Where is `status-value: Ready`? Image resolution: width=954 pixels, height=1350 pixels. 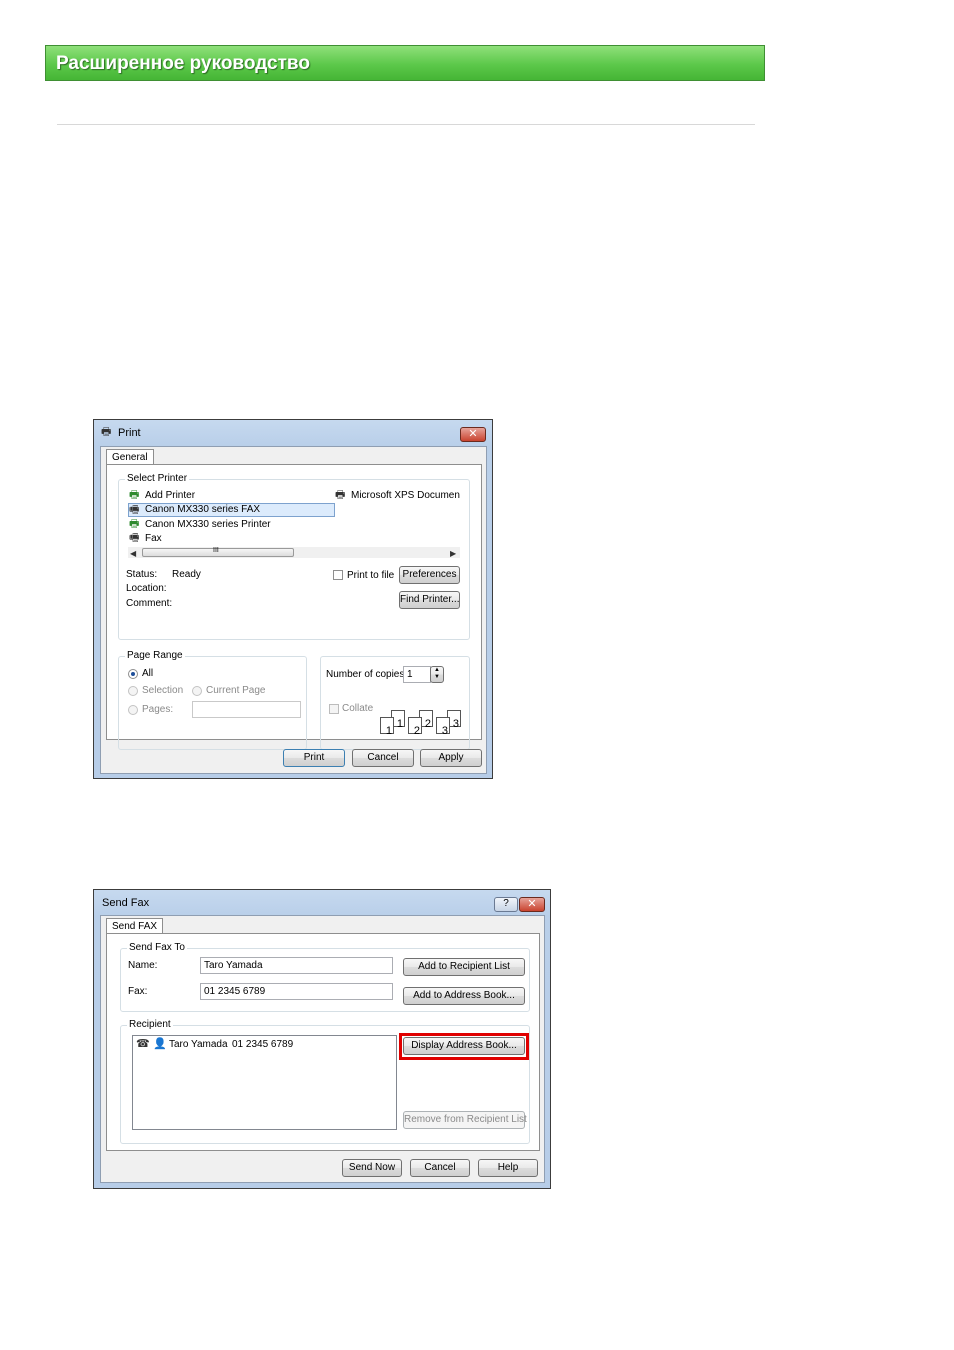
status-value: Ready is located at coordinates (186, 574).